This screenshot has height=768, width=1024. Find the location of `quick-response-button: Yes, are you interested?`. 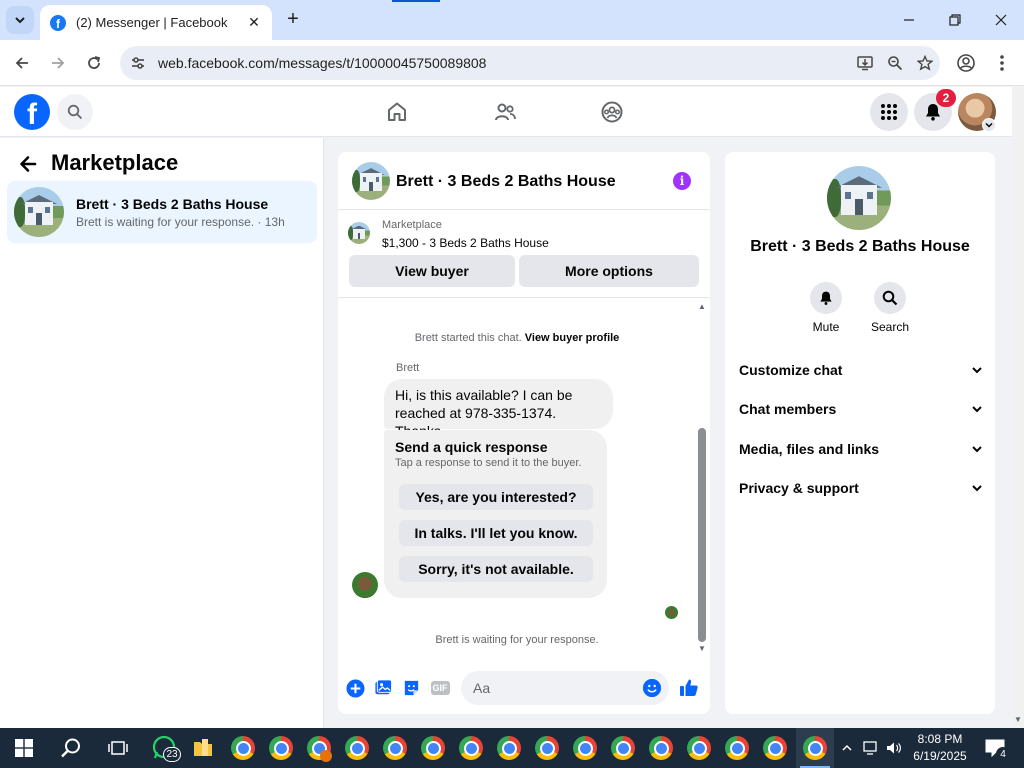

quick-response-button: Yes, are you interested? is located at coordinates (496, 497).